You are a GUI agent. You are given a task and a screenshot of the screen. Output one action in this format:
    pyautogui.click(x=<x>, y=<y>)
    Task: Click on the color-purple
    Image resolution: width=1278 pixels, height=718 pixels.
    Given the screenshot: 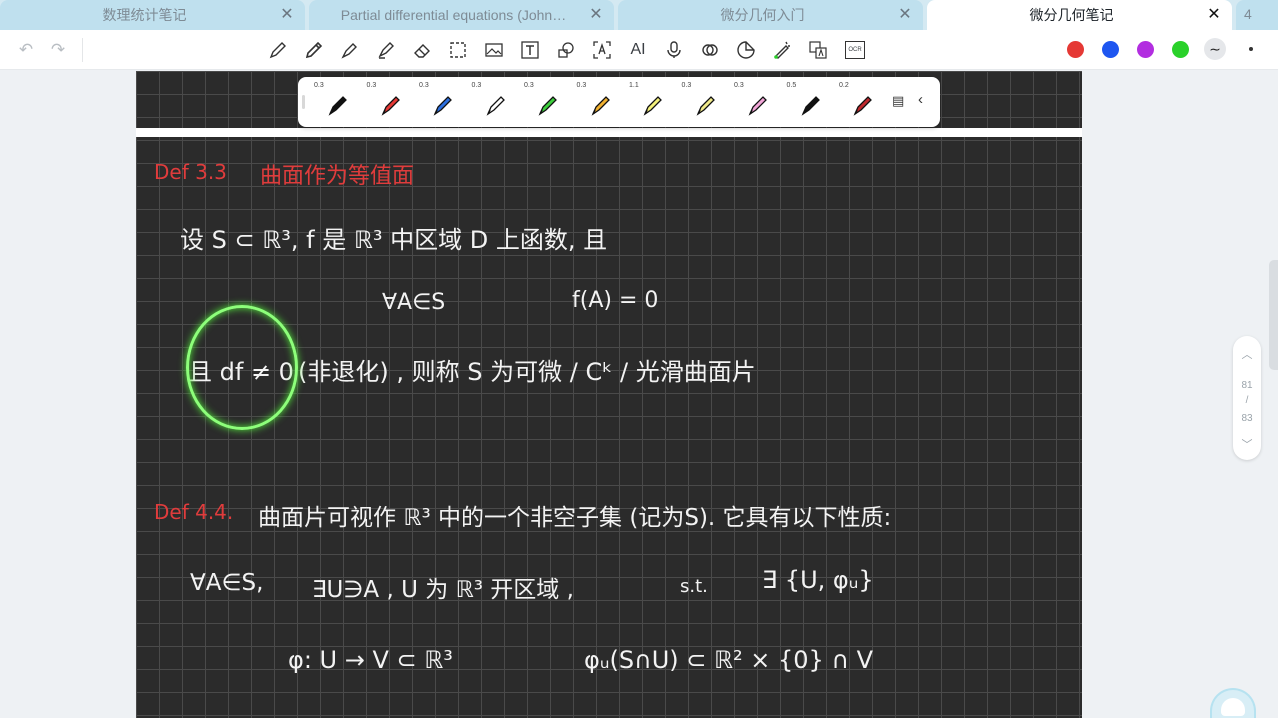 What is the action you would take?
    pyautogui.click(x=1145, y=49)
    